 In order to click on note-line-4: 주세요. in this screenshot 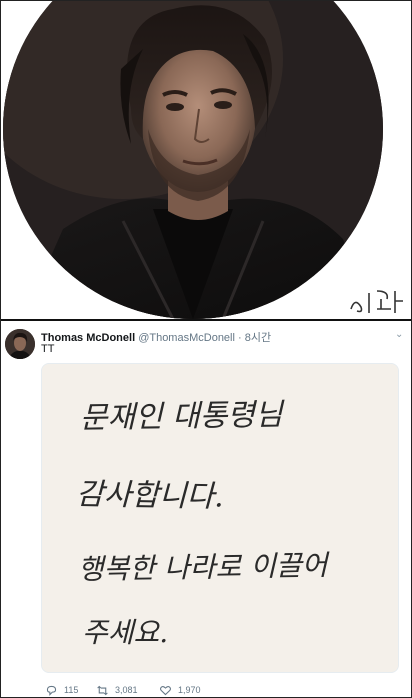, I will do `click(125, 632)`.